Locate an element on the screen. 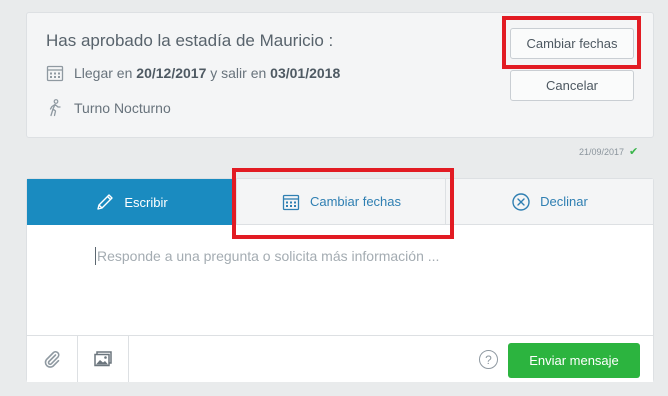 This screenshot has height=396, width=668. checkmark-icon: ✔ is located at coordinates (634, 152).